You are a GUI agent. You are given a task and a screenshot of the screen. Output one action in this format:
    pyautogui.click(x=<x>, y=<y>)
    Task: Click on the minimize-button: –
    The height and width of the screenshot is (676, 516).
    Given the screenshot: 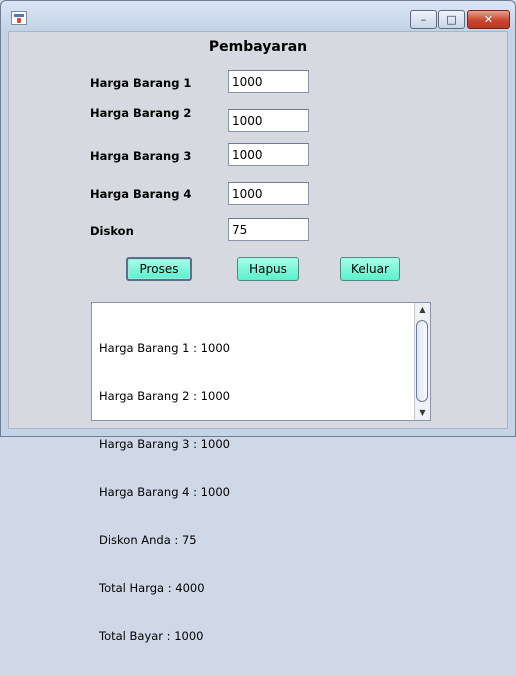 What is the action you would take?
    pyautogui.click(x=423, y=19)
    